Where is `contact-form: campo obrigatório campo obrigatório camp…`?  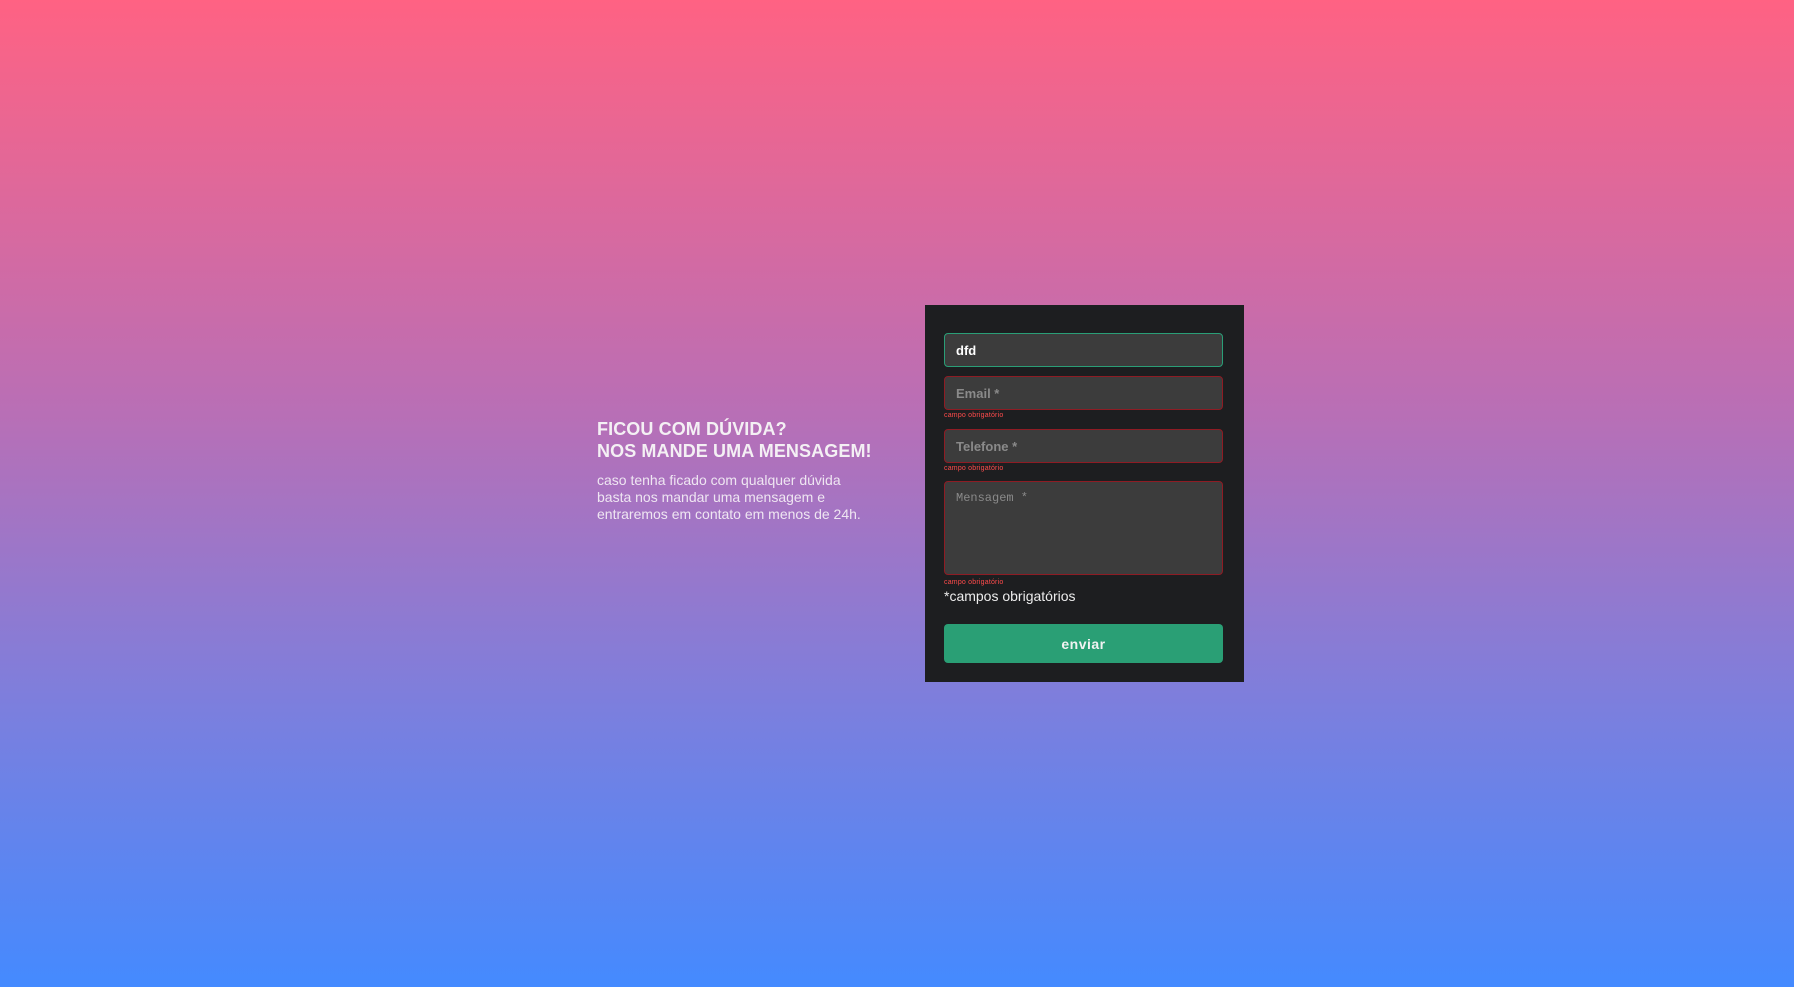 contact-form: campo obrigatório campo obrigatório camp… is located at coordinates (1084, 493).